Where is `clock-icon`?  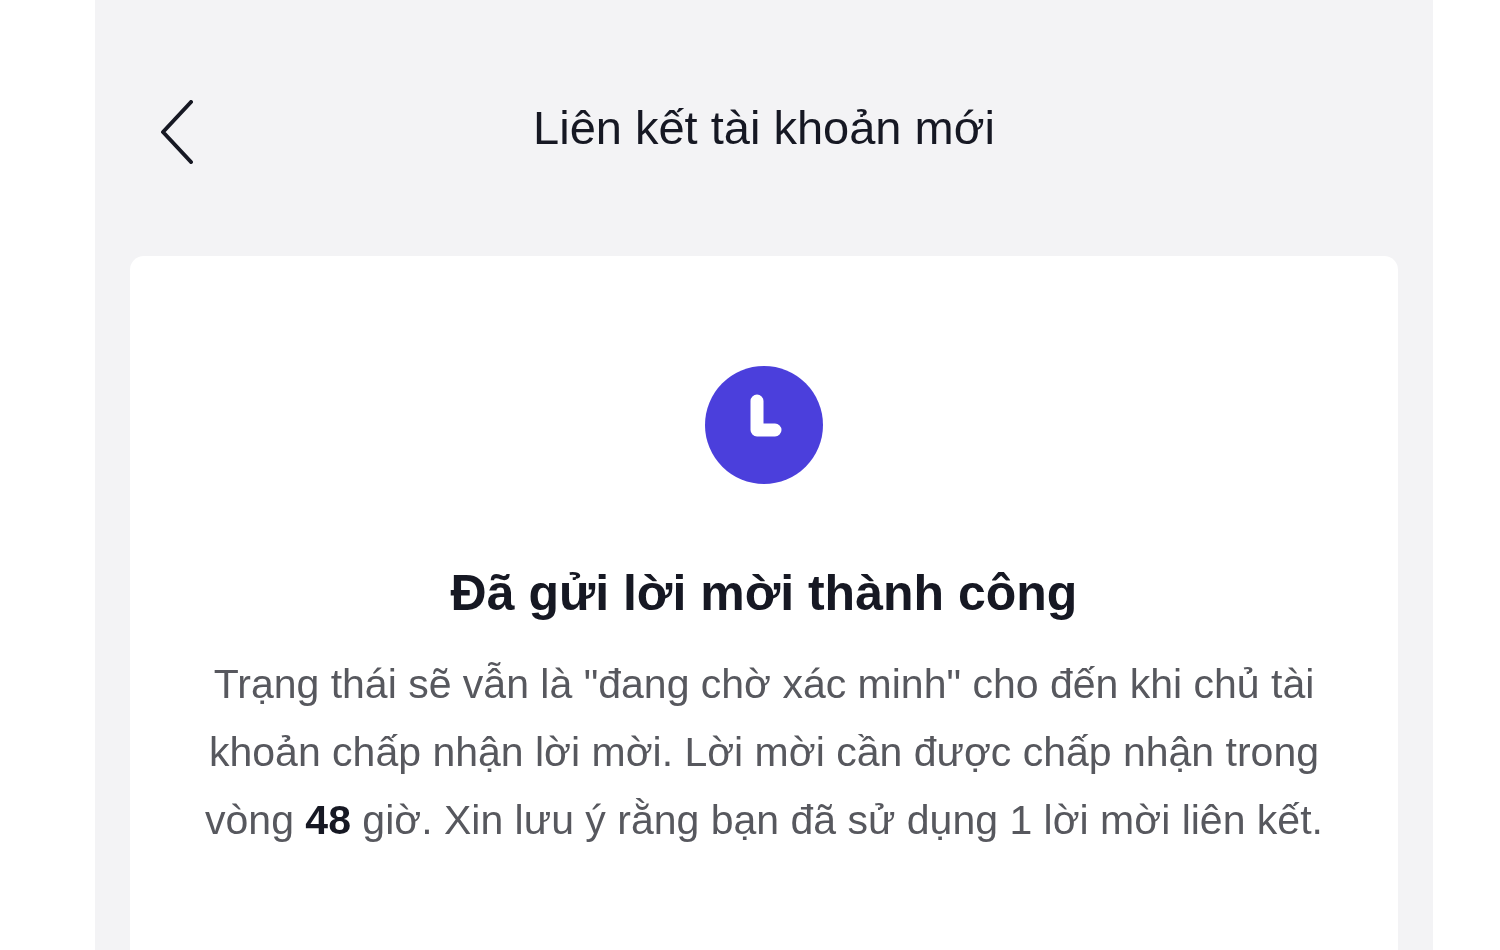 clock-icon is located at coordinates (764, 425).